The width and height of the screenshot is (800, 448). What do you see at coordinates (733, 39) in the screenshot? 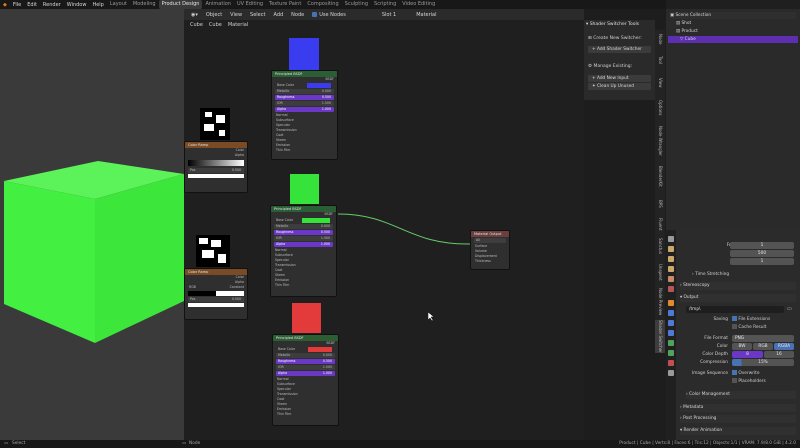
I see `outliner-row-cube: ▽ Cube` at bounding box center [733, 39].